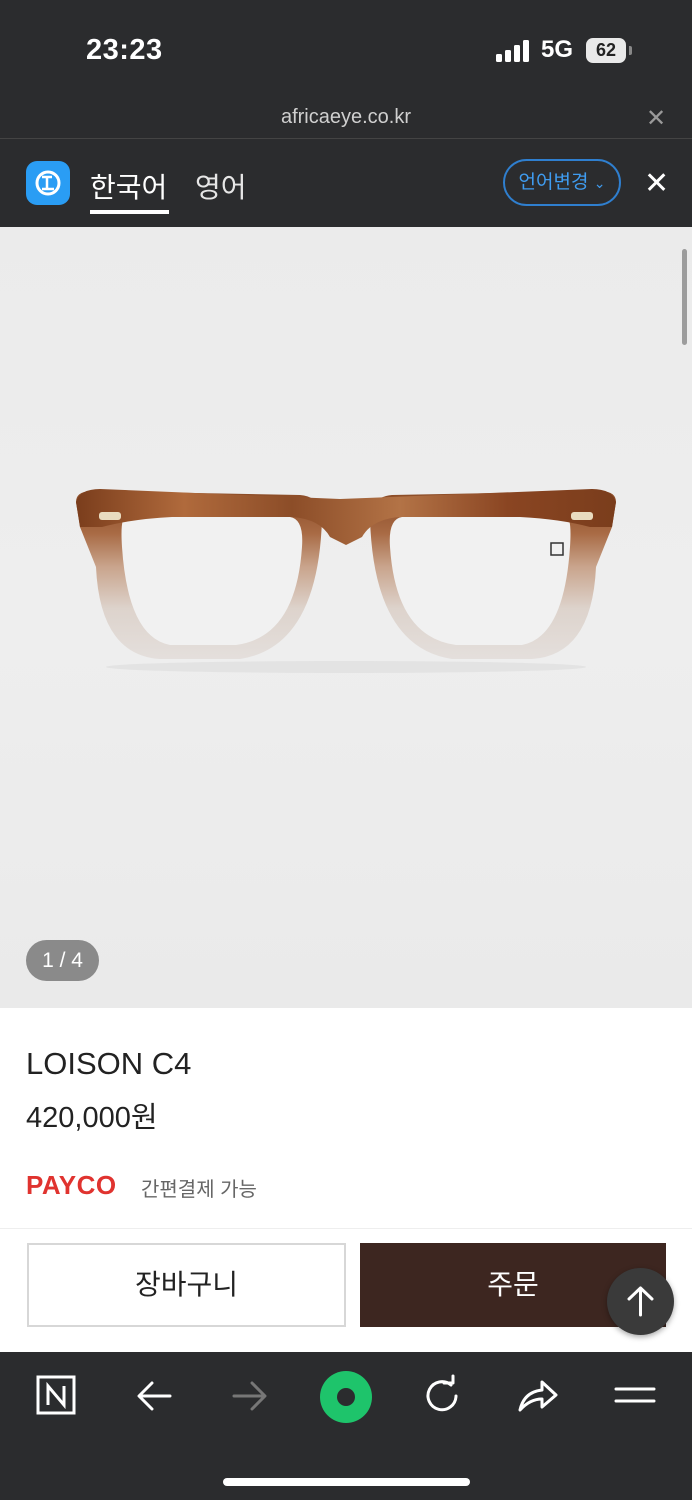  What do you see at coordinates (154, 1396) in the screenshot?
I see `back-icon` at bounding box center [154, 1396].